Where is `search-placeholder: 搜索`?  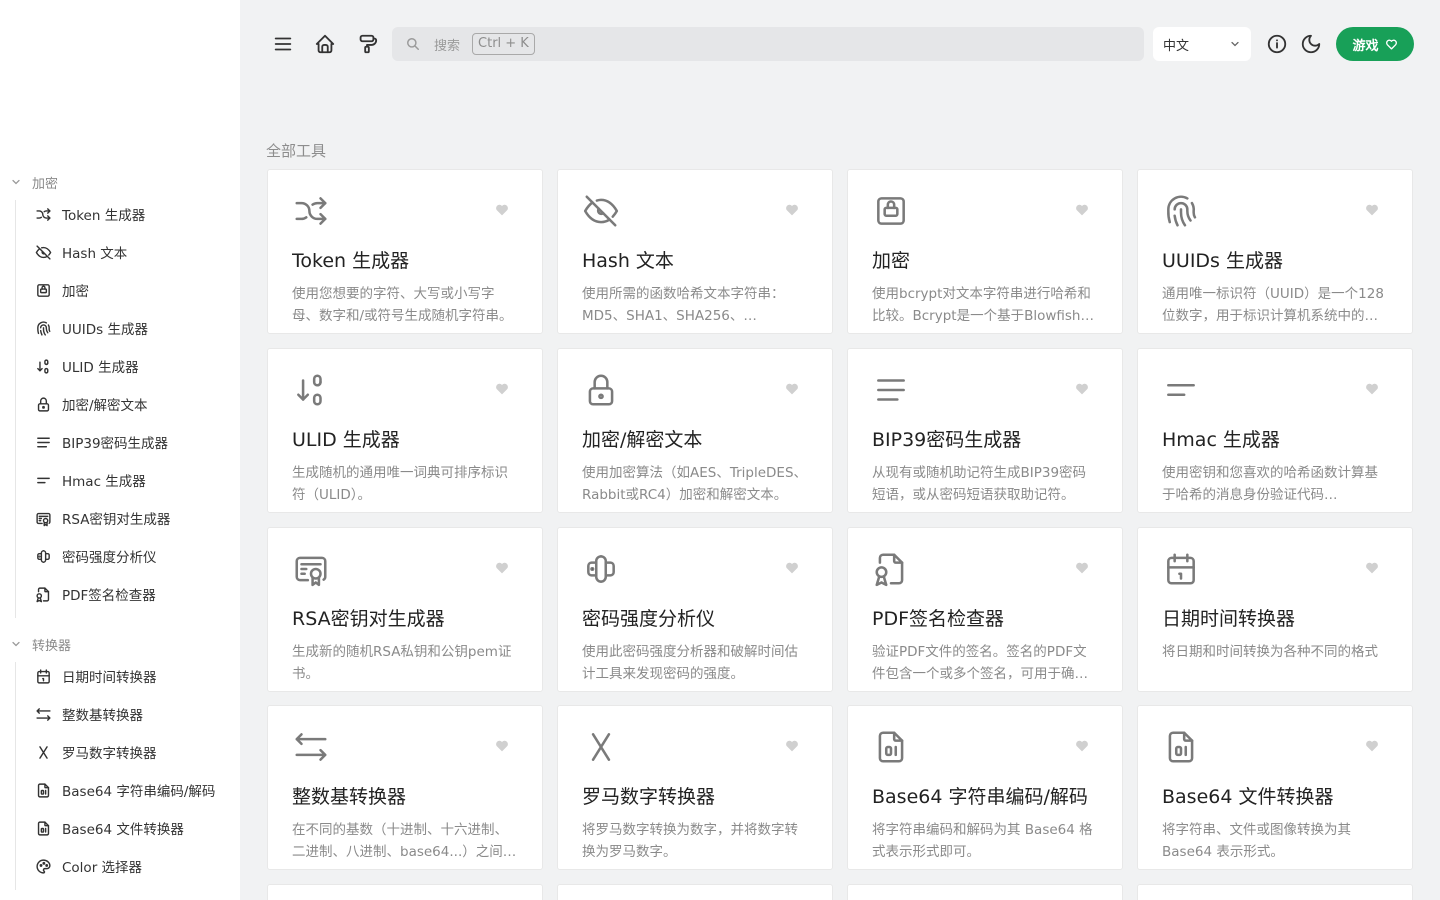
search-placeholder: 搜索 is located at coordinates (447, 46).